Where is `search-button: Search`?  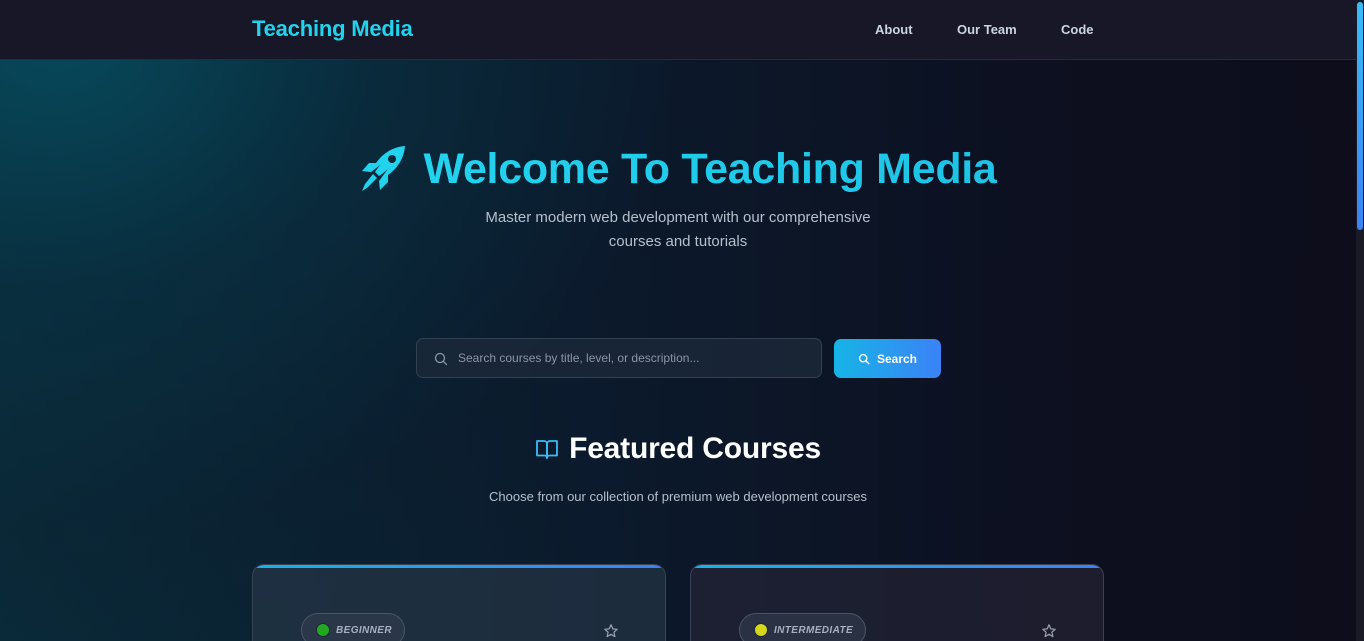 search-button: Search is located at coordinates (887, 358).